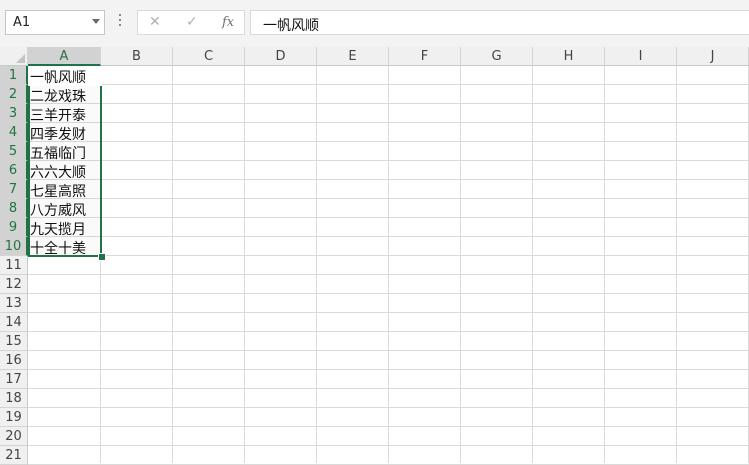 This screenshot has height=465, width=749. What do you see at coordinates (353, 56) in the screenshot?
I see `column-header-e: E` at bounding box center [353, 56].